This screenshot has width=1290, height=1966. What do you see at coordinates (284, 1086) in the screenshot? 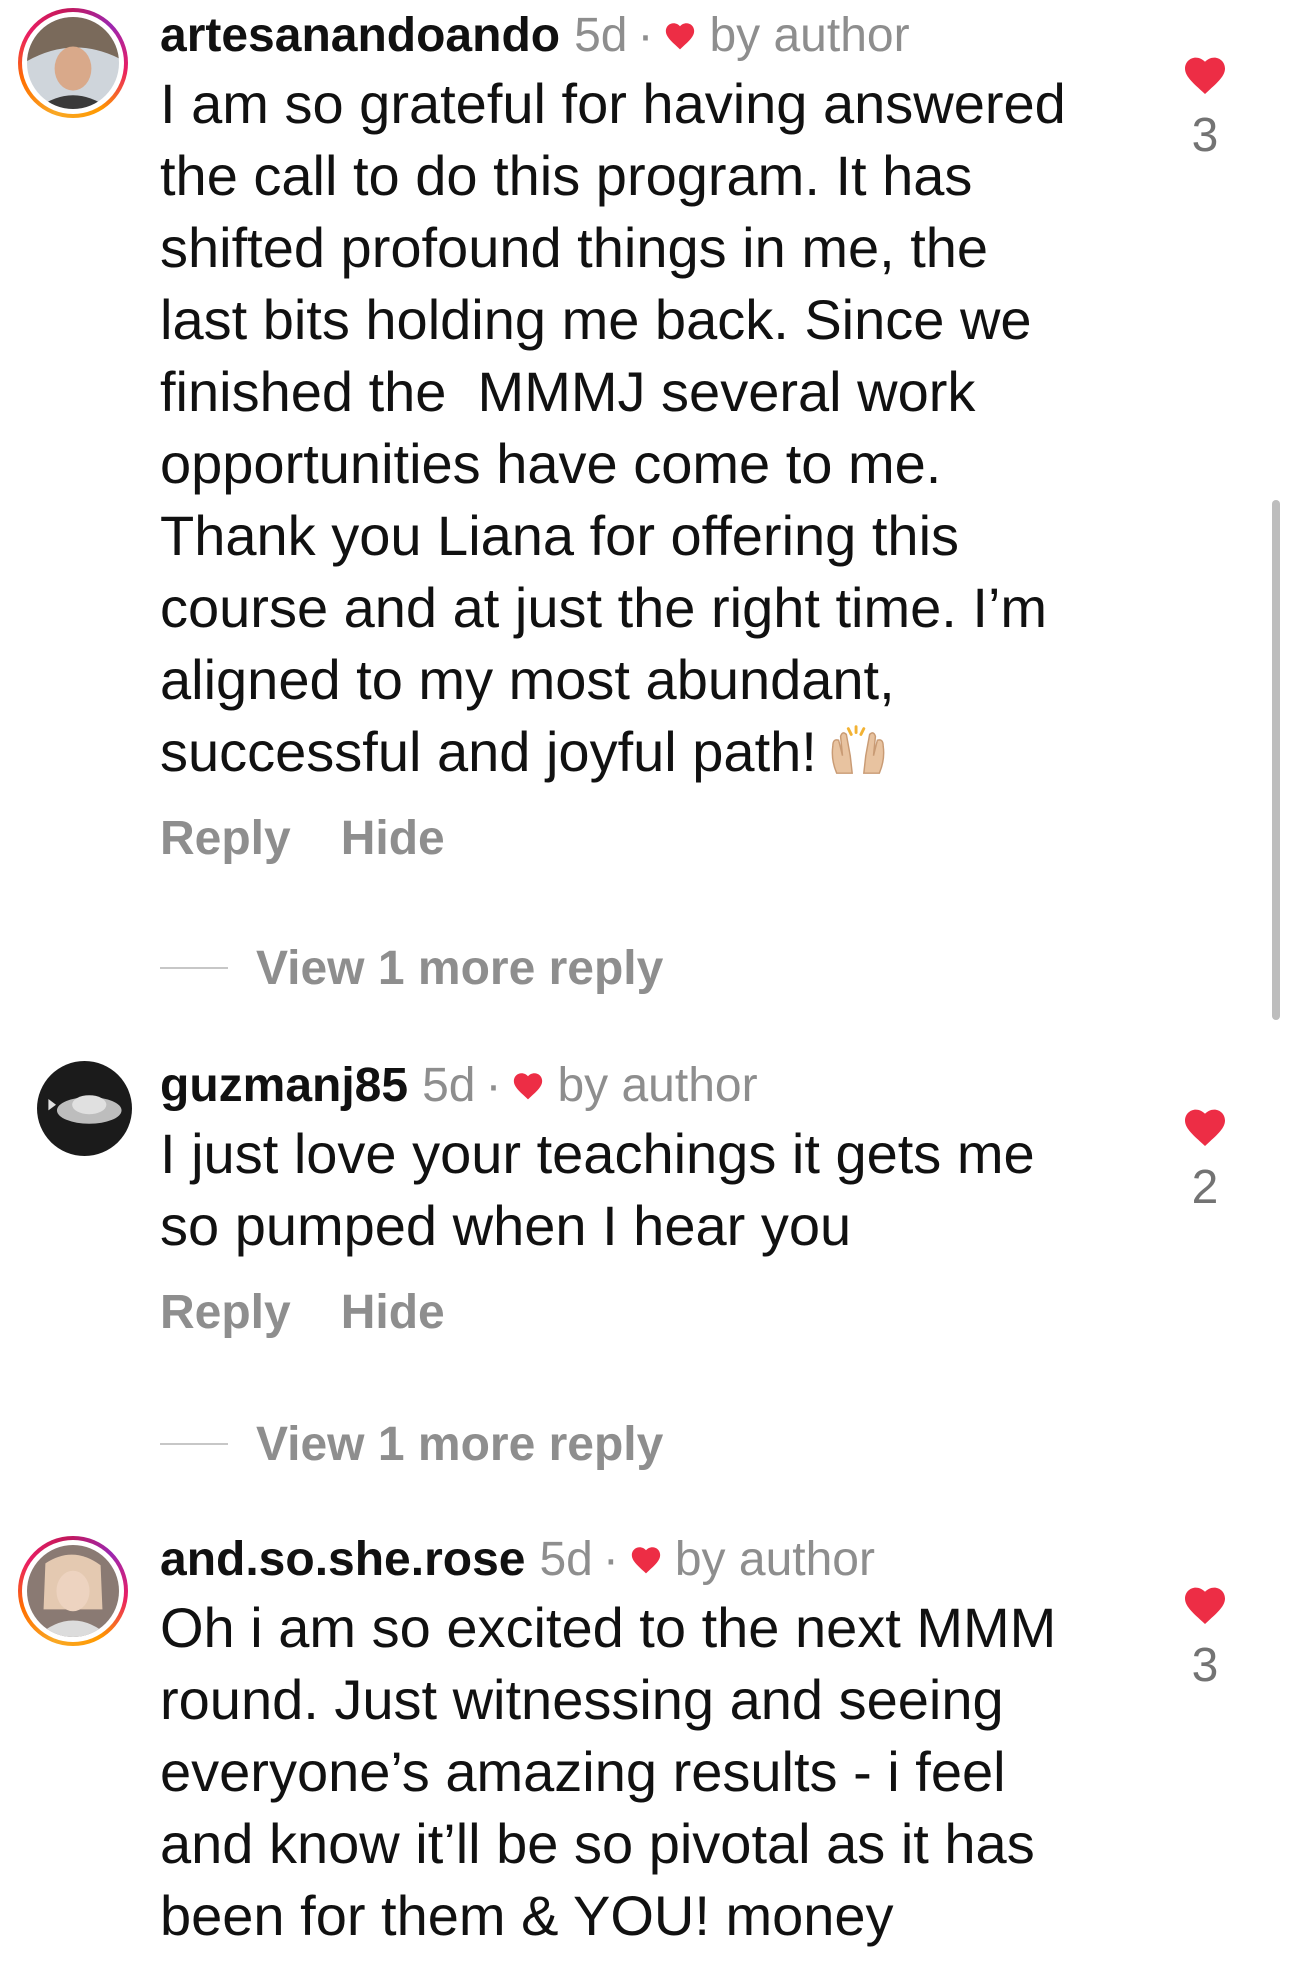
I see `username: guzmanj85` at bounding box center [284, 1086].